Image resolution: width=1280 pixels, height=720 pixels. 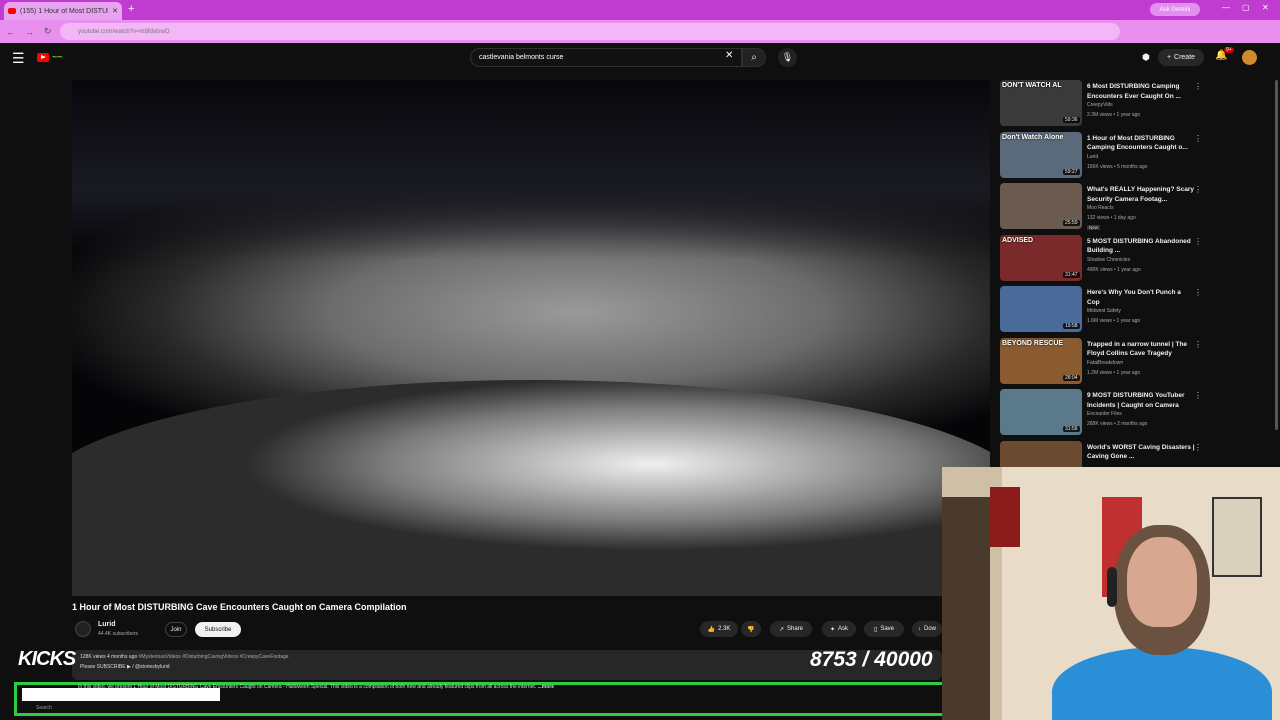 What do you see at coordinates (787, 57) in the screenshot?
I see `voice-search-button: 🎙` at bounding box center [787, 57].